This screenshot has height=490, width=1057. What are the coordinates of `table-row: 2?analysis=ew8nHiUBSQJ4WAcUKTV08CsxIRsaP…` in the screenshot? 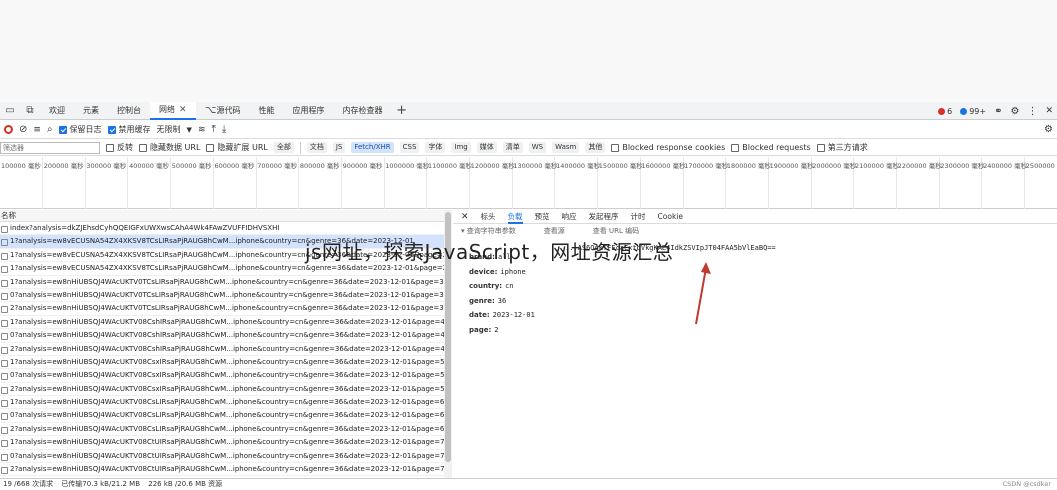 It's located at (225, 390).